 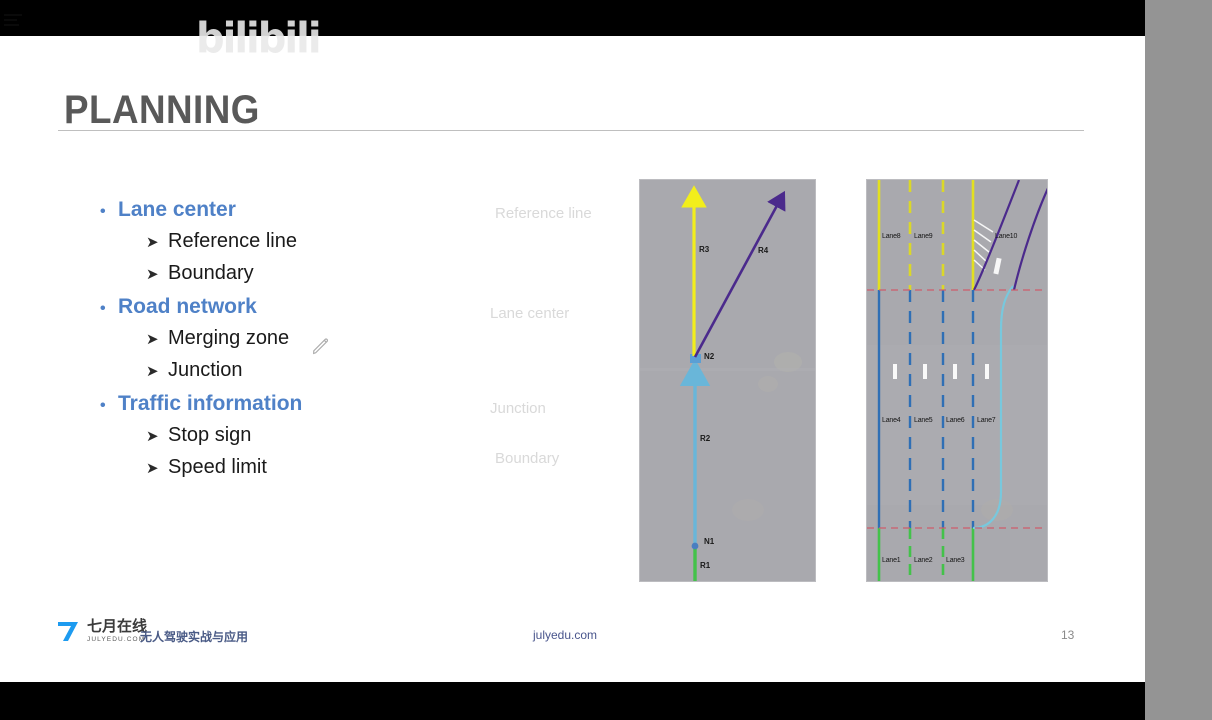 What do you see at coordinates (705, 438) in the screenshot?
I see `segment-label-r2: R2` at bounding box center [705, 438].